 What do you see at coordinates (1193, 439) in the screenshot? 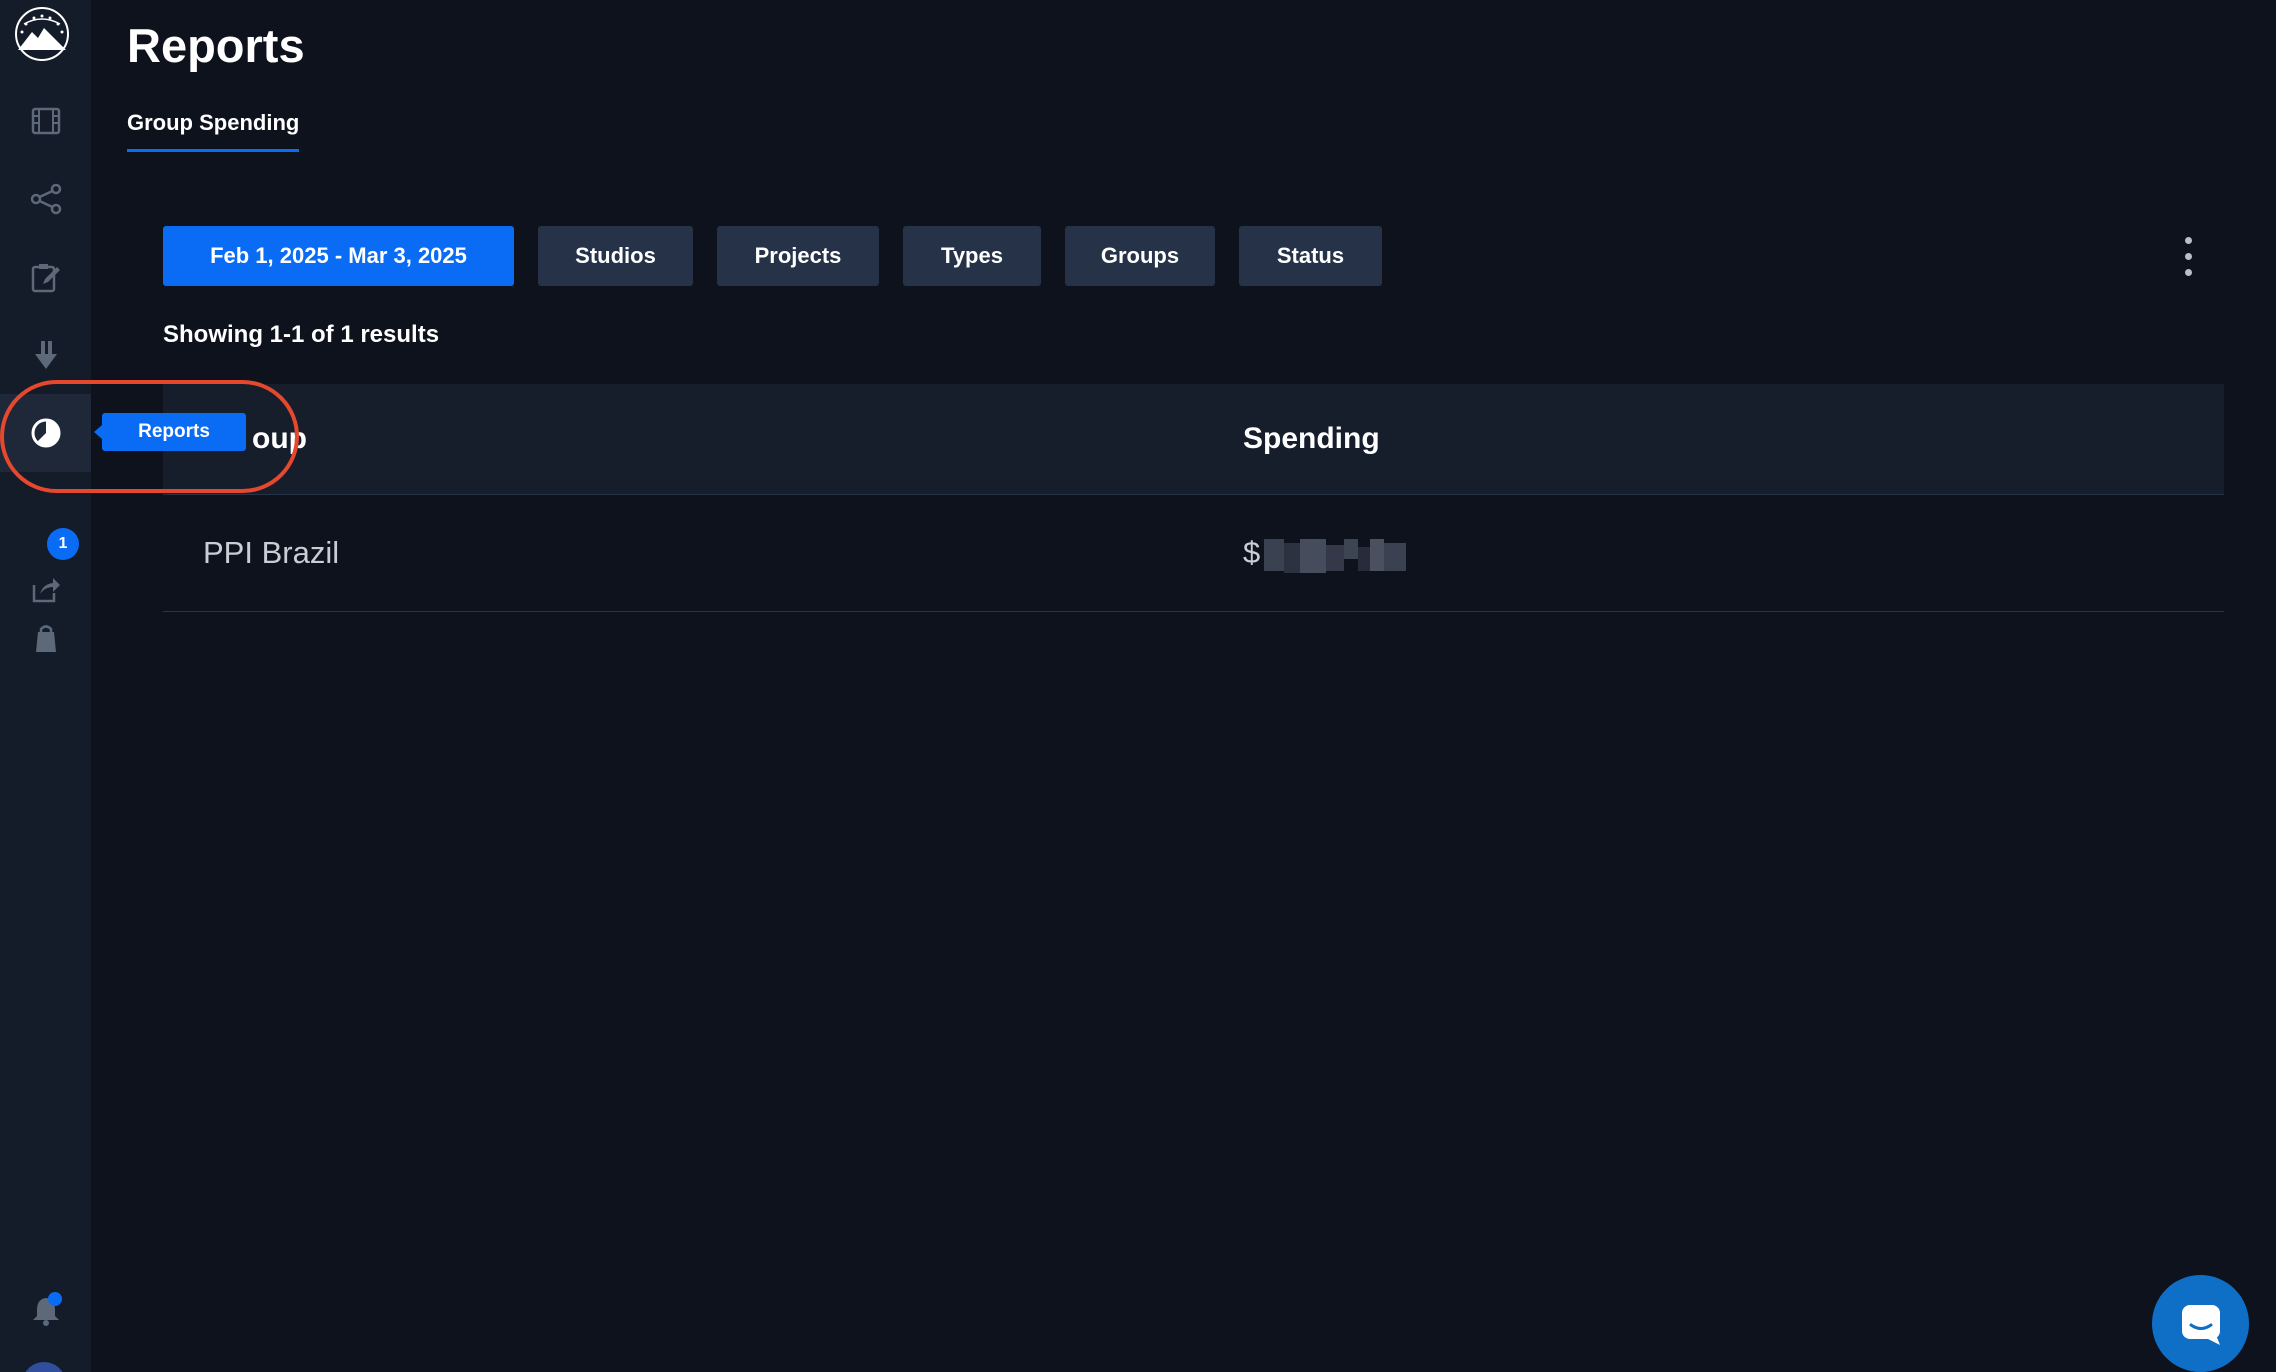
I see `table-header: oup Spending` at bounding box center [1193, 439].